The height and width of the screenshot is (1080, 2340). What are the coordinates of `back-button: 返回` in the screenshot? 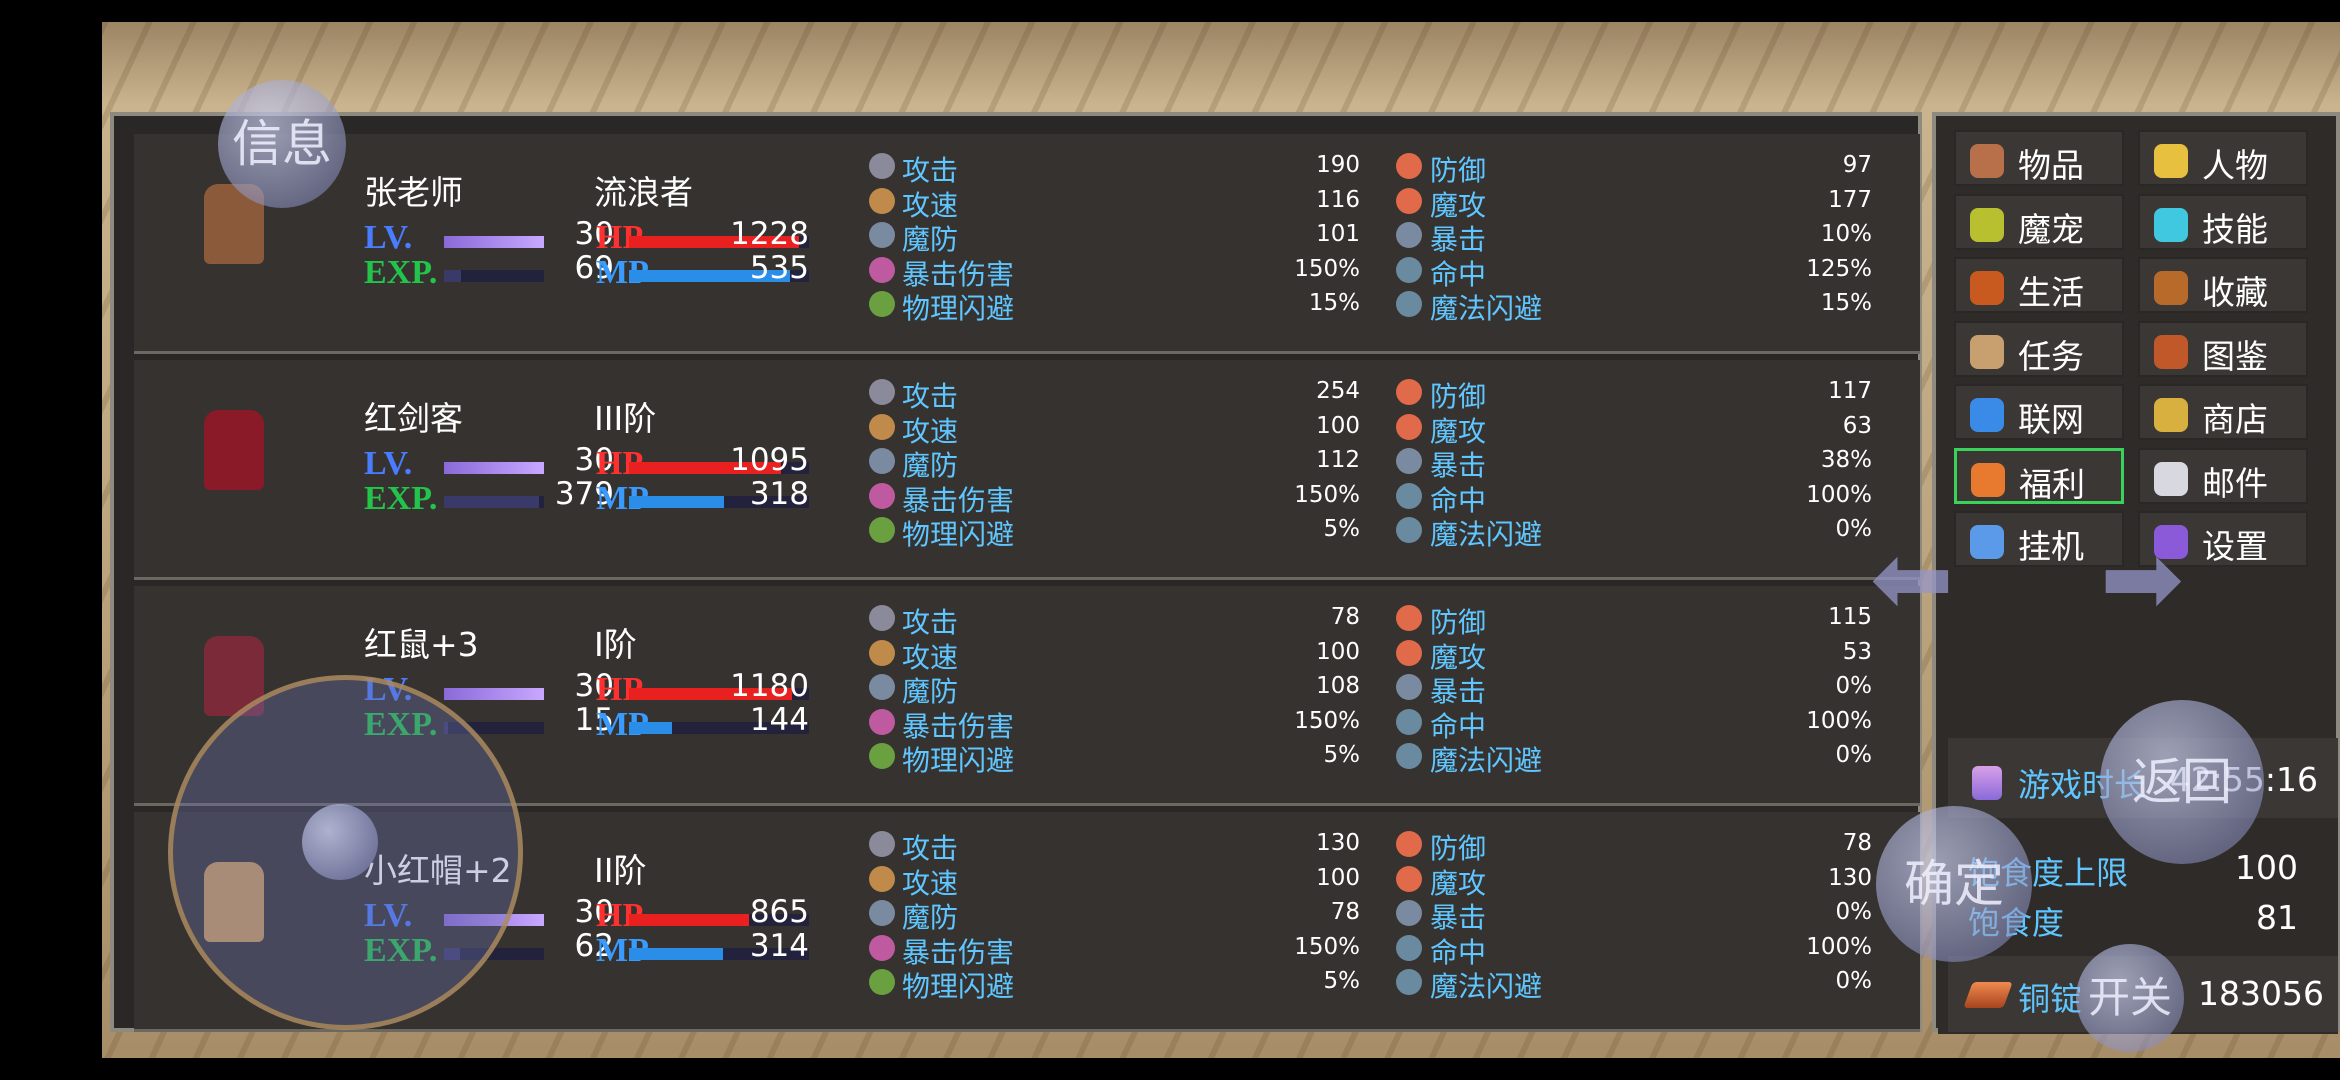 It's located at (2182, 782).